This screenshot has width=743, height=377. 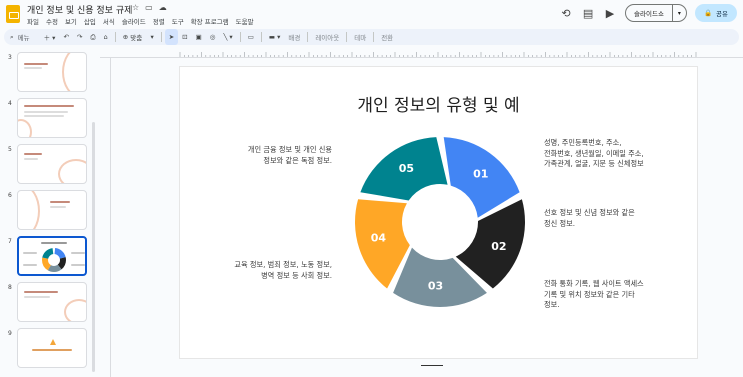 I want to click on share-button: 🔒 공유, so click(x=715, y=13).